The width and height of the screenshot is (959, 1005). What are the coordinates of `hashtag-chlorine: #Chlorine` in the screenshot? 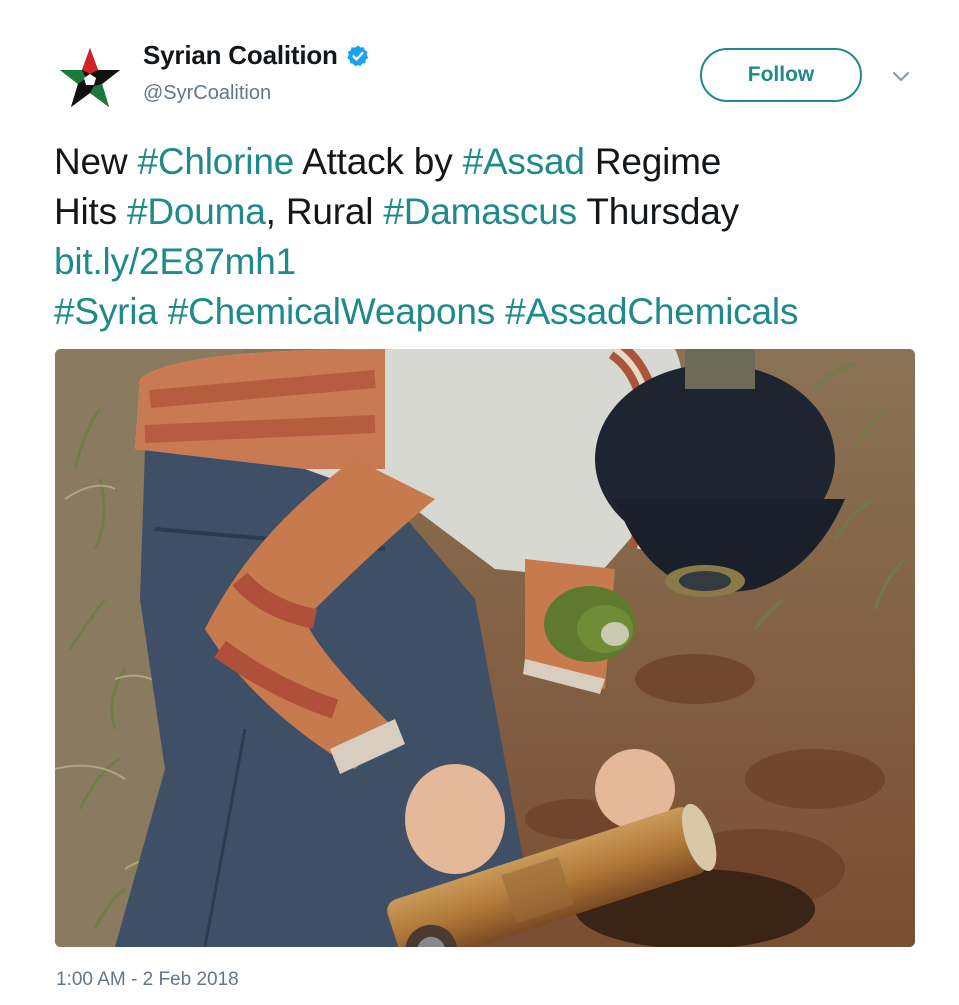 It's located at (216, 161).